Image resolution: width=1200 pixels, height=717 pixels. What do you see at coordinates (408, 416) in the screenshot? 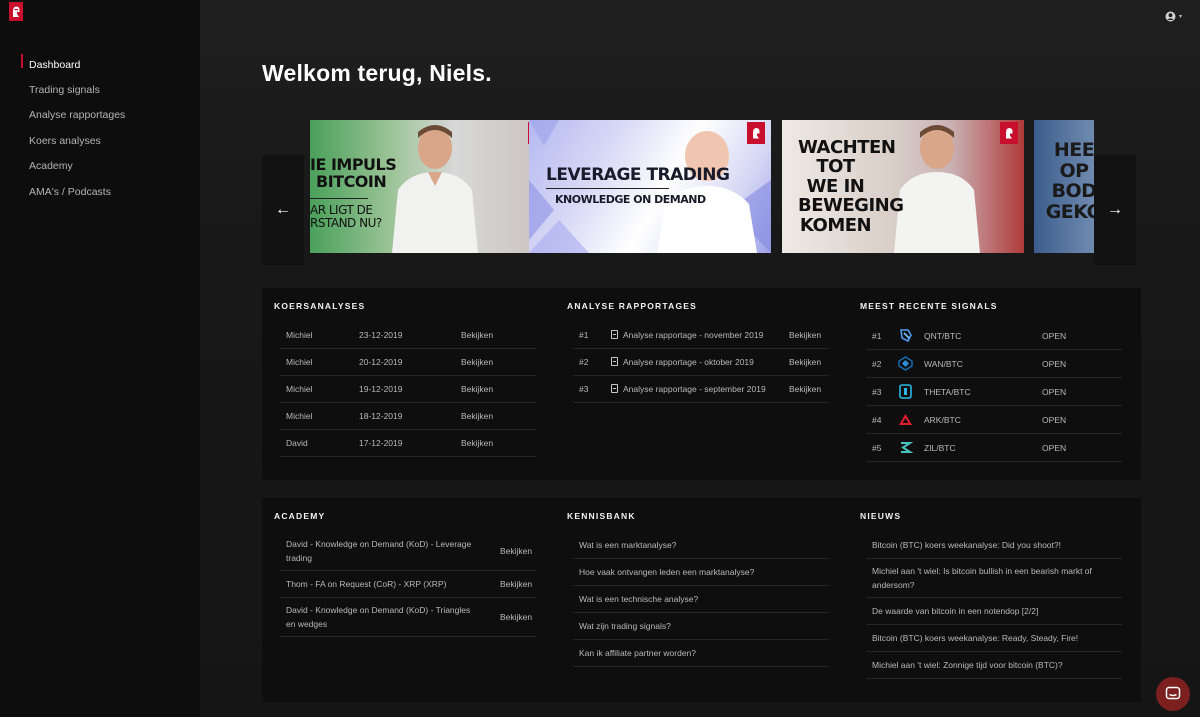
I see `table-row: Michiel 18-12-2019 Bekijken` at bounding box center [408, 416].